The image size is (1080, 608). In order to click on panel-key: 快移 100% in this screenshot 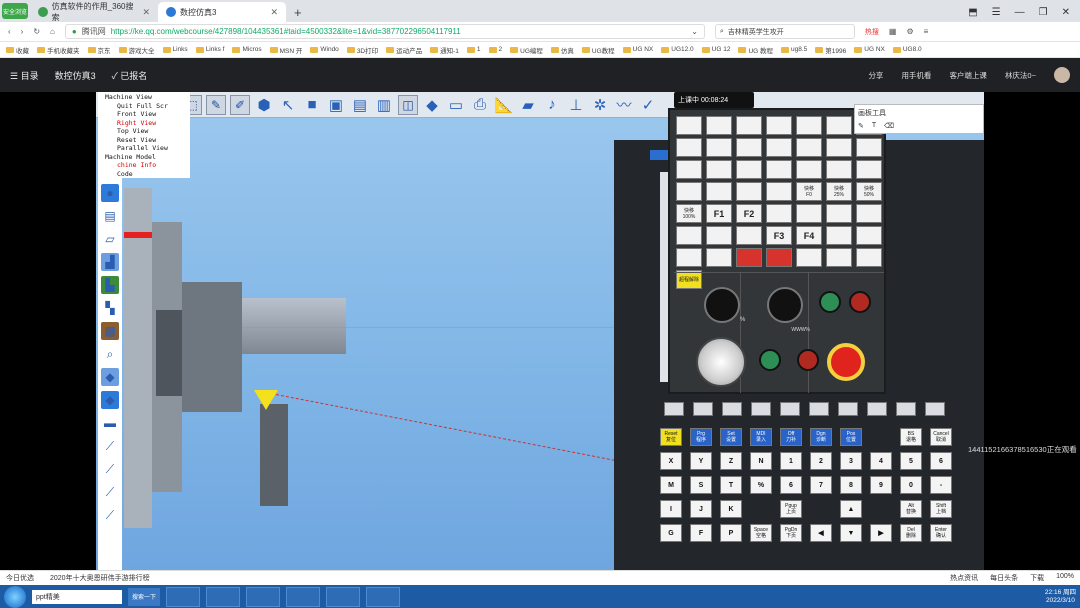, I will do `click(689, 213)`.